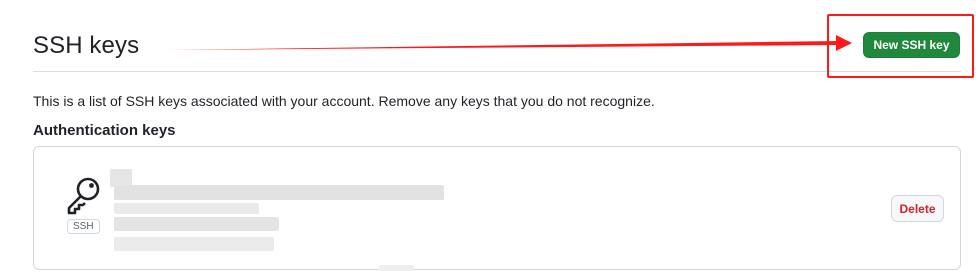  What do you see at coordinates (497, 71) in the screenshot?
I see `title-divider` at bounding box center [497, 71].